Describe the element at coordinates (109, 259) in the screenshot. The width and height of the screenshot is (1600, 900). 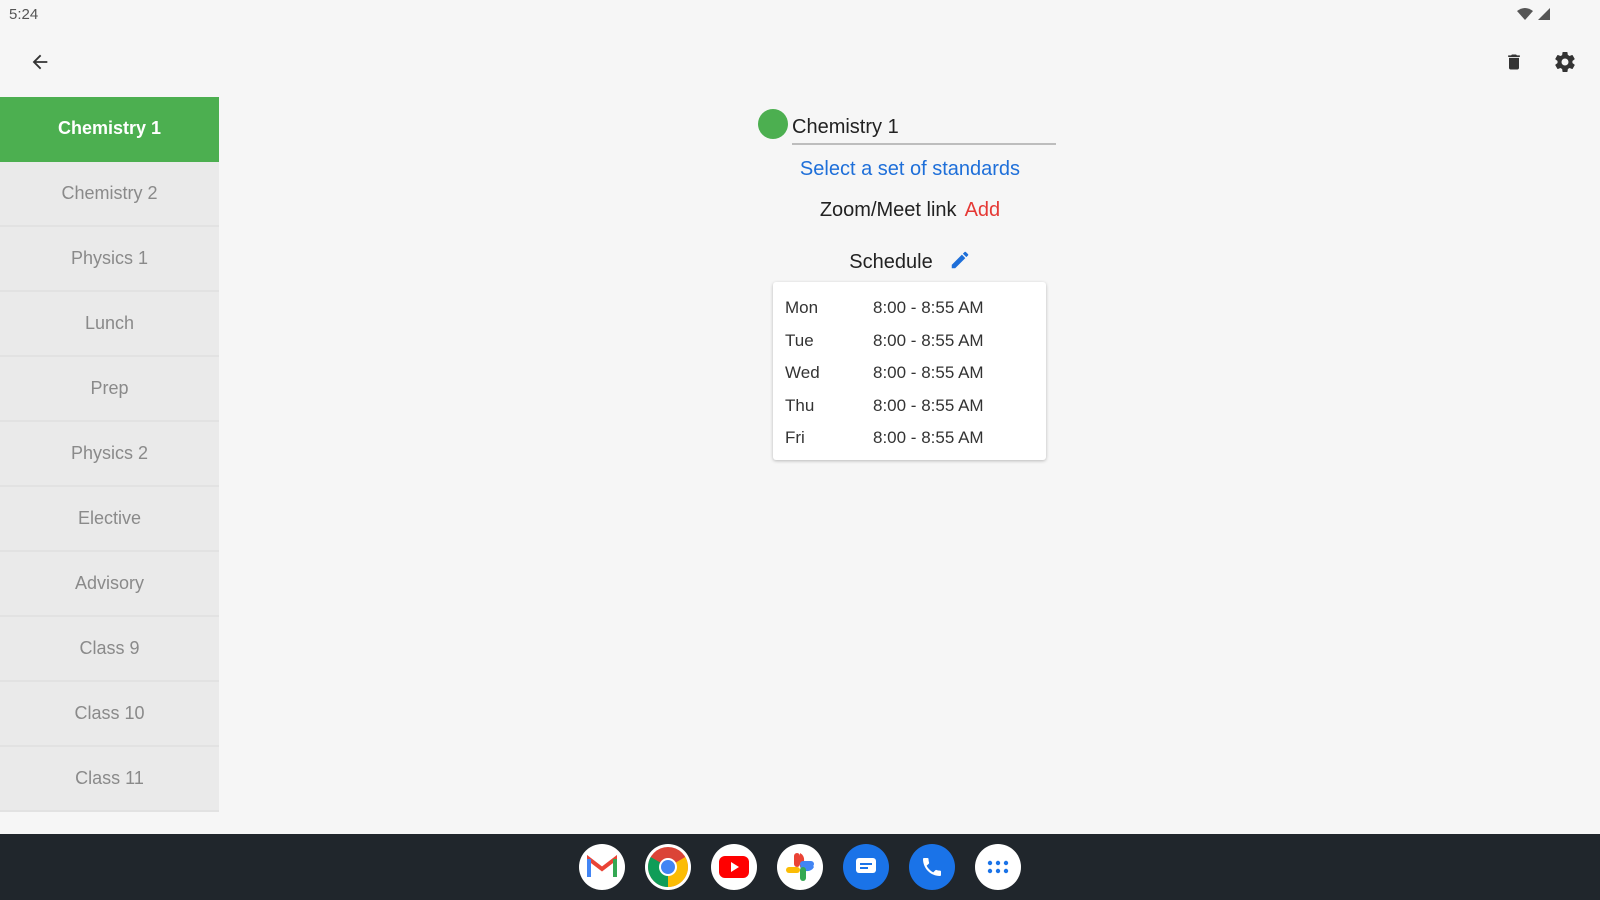
I see `sidebar-item-physics-1: Physics 1` at that location.